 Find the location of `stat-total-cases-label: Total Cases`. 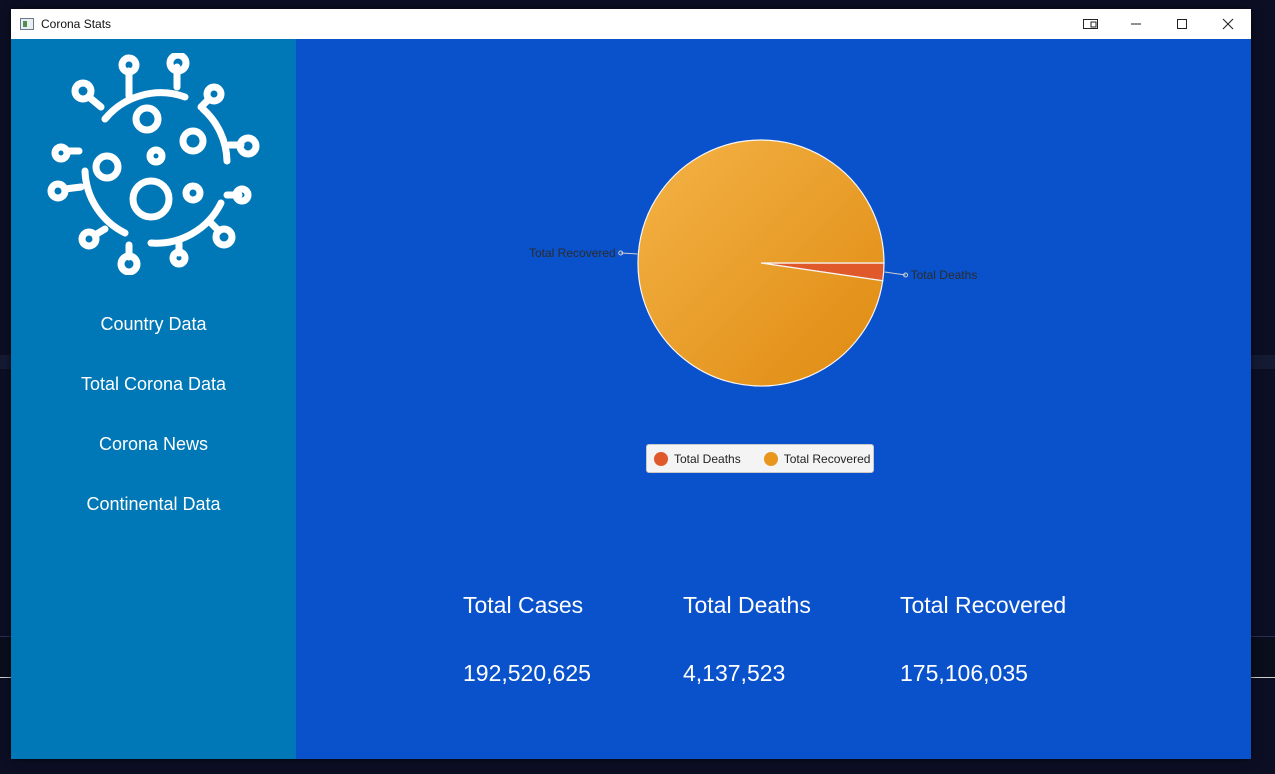

stat-total-cases-label: Total Cases is located at coordinates (523, 605).